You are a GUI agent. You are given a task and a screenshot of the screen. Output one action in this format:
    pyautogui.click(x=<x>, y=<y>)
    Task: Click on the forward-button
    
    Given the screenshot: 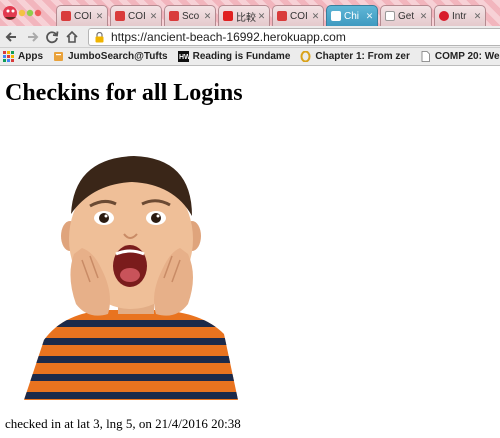 What is the action you would take?
    pyautogui.click(x=32, y=37)
    